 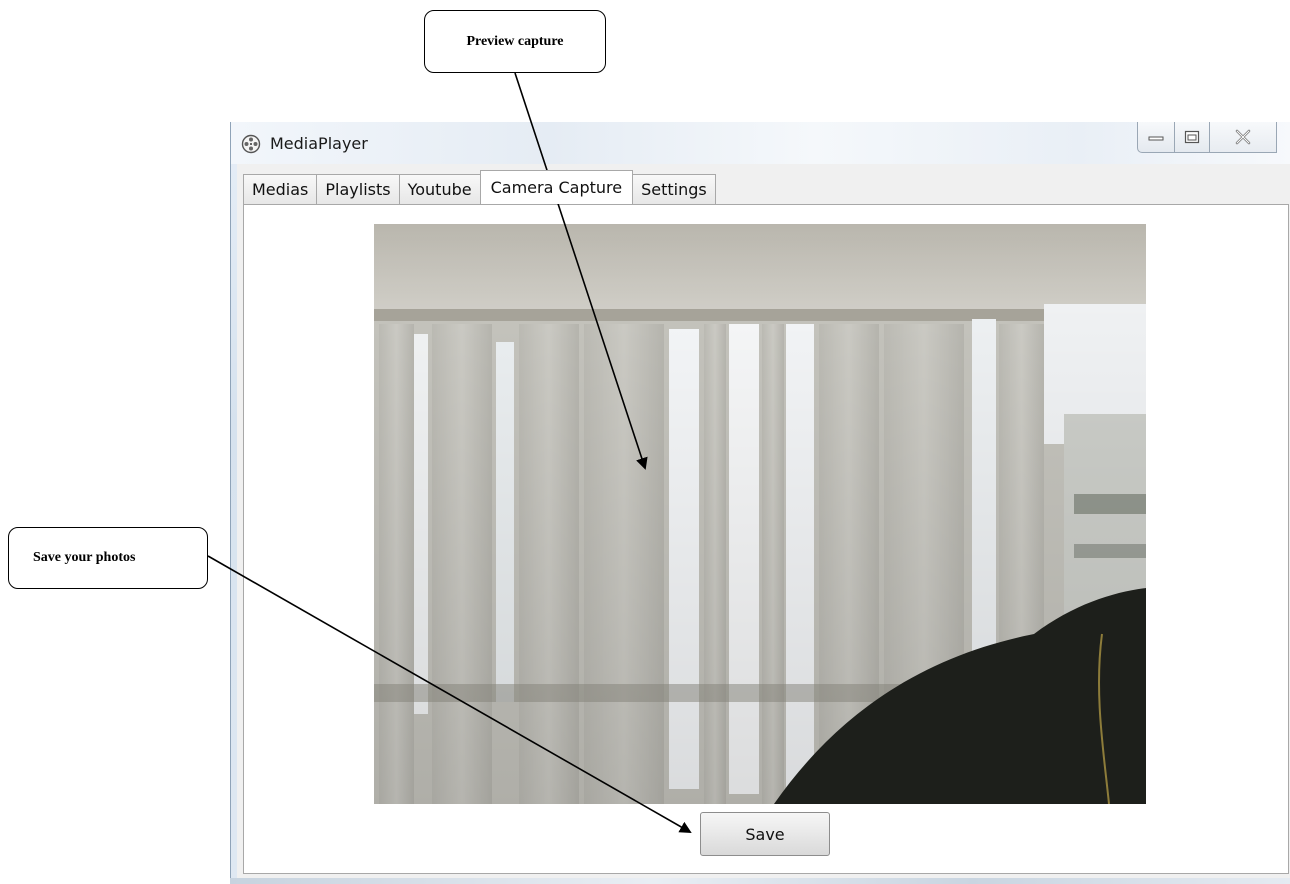 I want to click on maximize-button, so click(x=1192, y=137).